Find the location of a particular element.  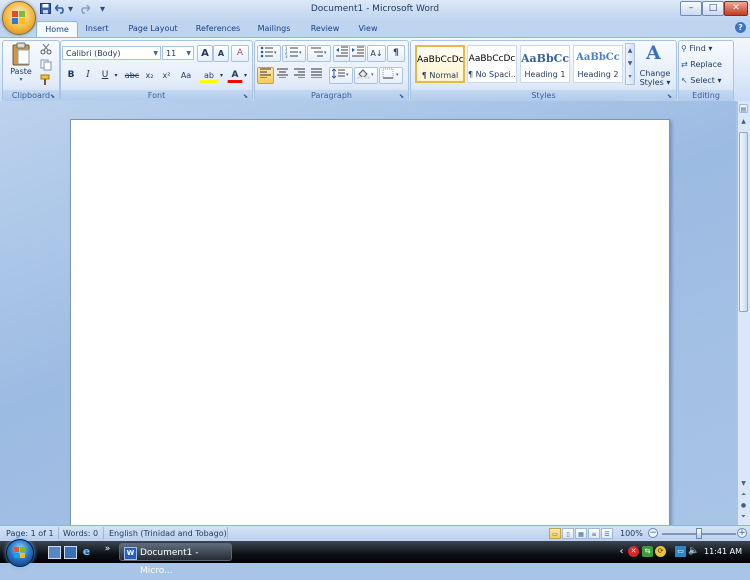

tab-review: Review is located at coordinates (325, 29).